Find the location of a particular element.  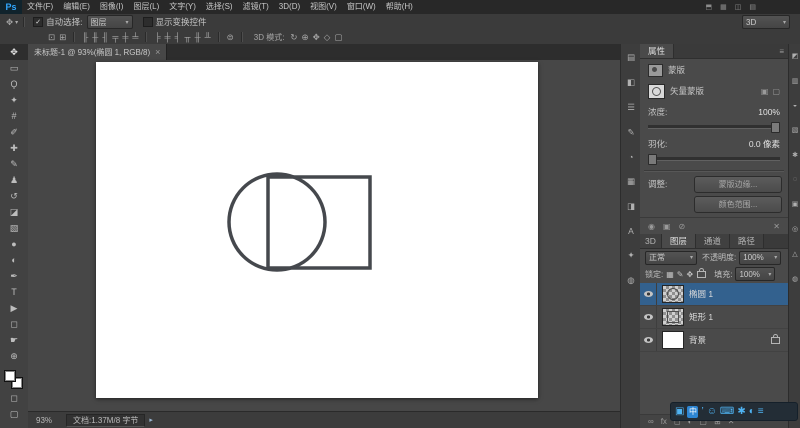

scale-3d-icon: ▢ is located at coordinates (338, 37).